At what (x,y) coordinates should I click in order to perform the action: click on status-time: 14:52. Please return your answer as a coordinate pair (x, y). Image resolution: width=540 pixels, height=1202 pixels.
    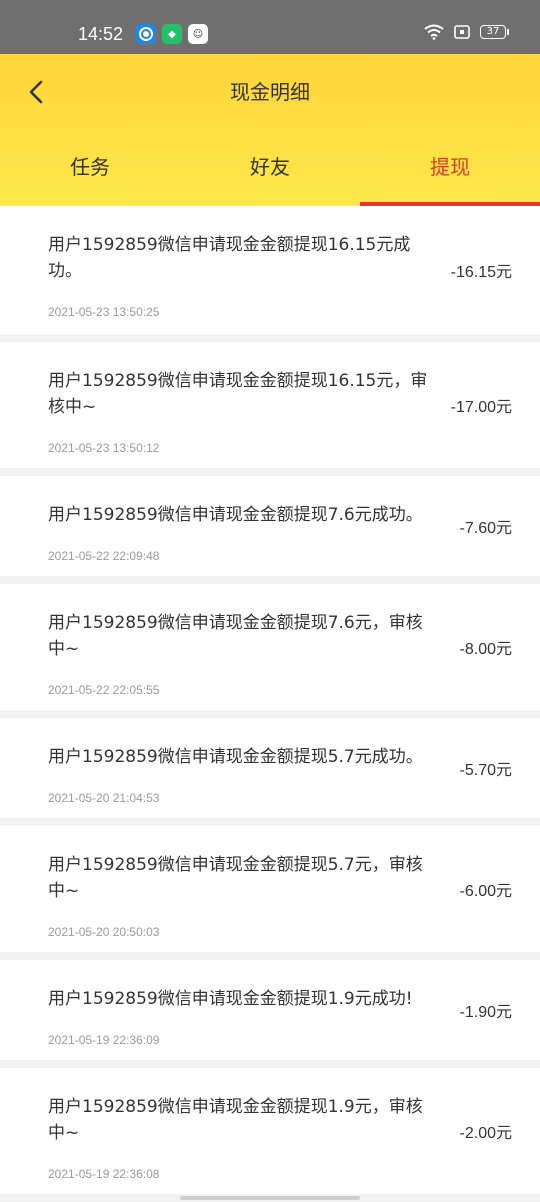
    Looking at the image, I should click on (100, 34).